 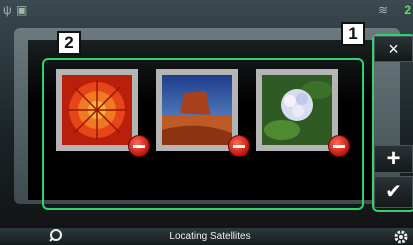 I want to click on navigation-icon, so click(x=56, y=236).